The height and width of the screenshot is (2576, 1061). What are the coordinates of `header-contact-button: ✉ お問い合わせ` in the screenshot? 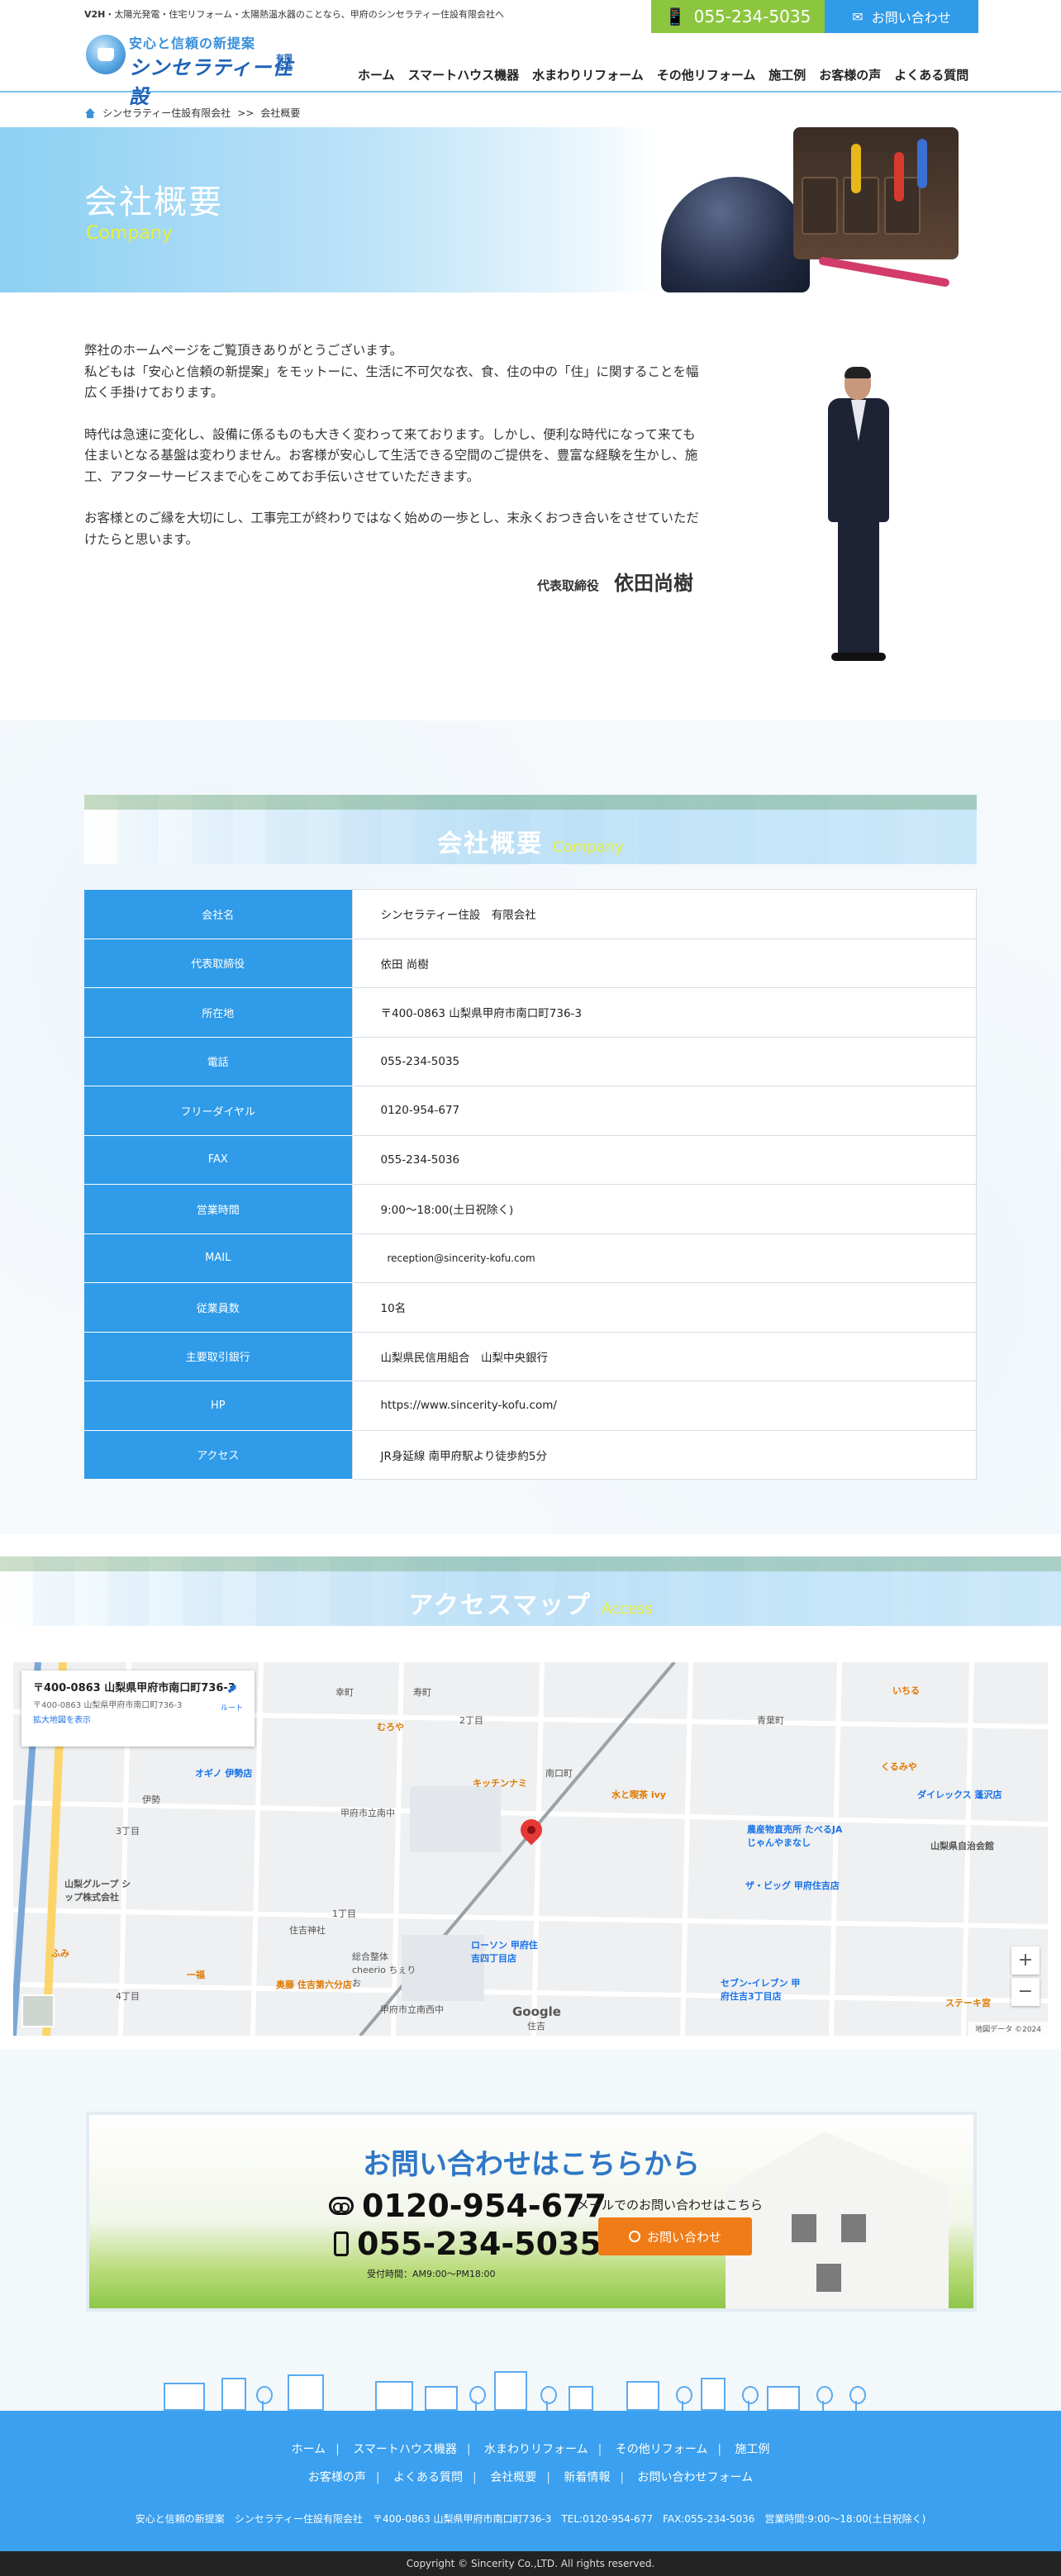 It's located at (901, 16).